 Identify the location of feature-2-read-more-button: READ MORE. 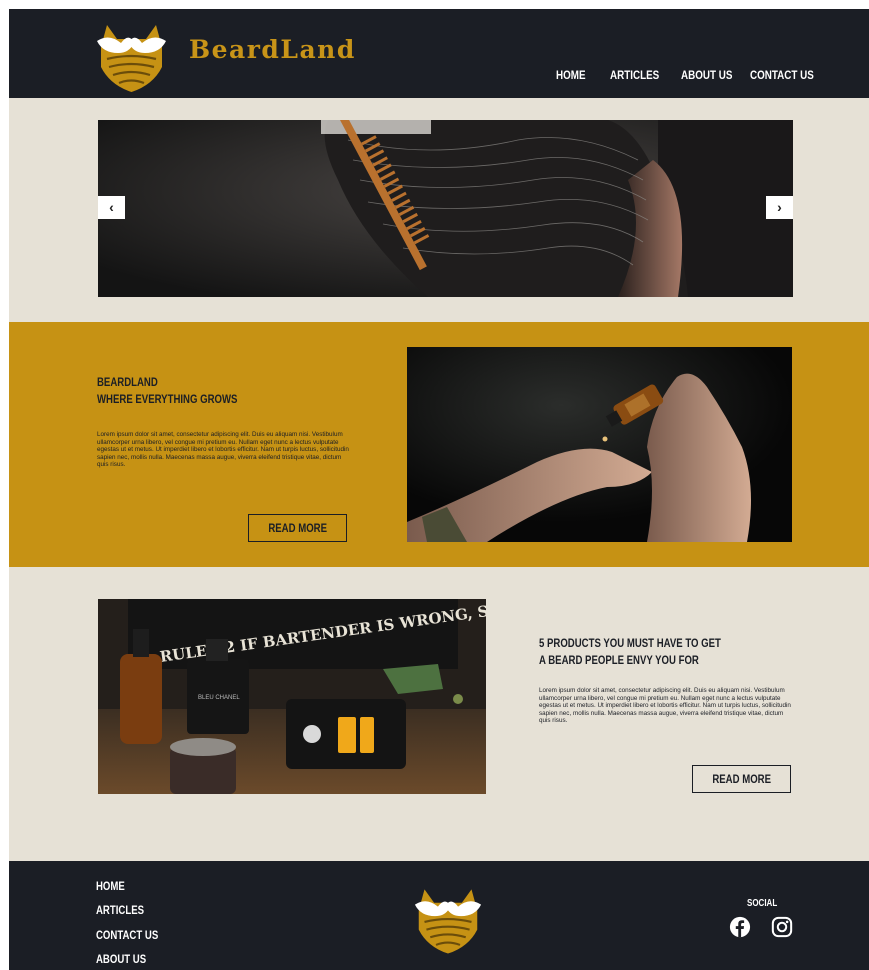
(741, 779).